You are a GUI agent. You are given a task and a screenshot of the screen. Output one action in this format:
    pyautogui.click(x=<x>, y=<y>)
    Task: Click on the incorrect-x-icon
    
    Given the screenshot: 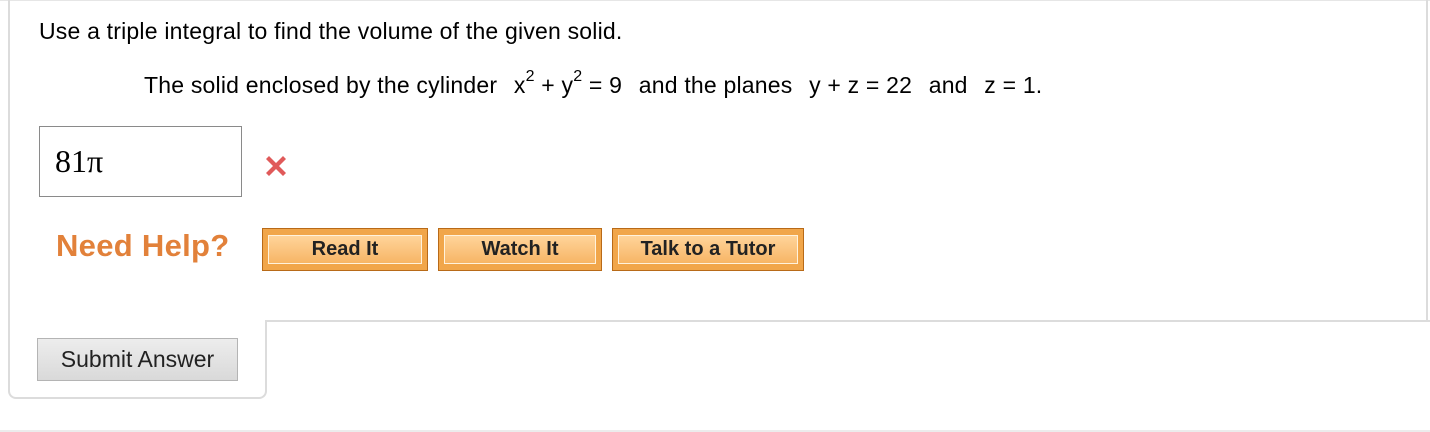 What is the action you would take?
    pyautogui.click(x=276, y=166)
    